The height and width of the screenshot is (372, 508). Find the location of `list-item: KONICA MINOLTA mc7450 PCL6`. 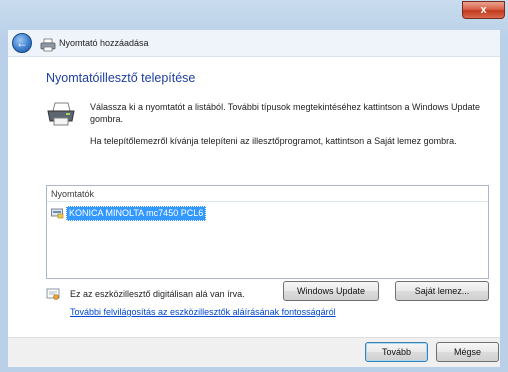

list-item: KONICA MINOLTA mc7450 PCL6 is located at coordinates (129, 213).